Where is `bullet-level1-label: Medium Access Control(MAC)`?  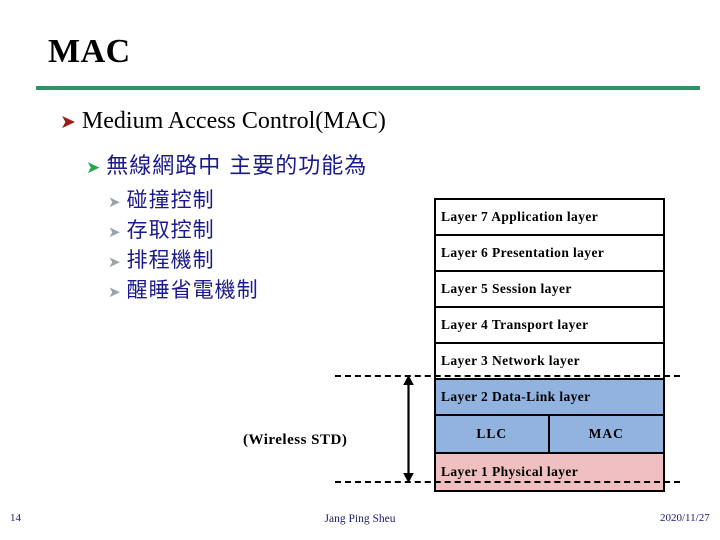 bullet-level1-label: Medium Access Control(MAC) is located at coordinates (233, 121).